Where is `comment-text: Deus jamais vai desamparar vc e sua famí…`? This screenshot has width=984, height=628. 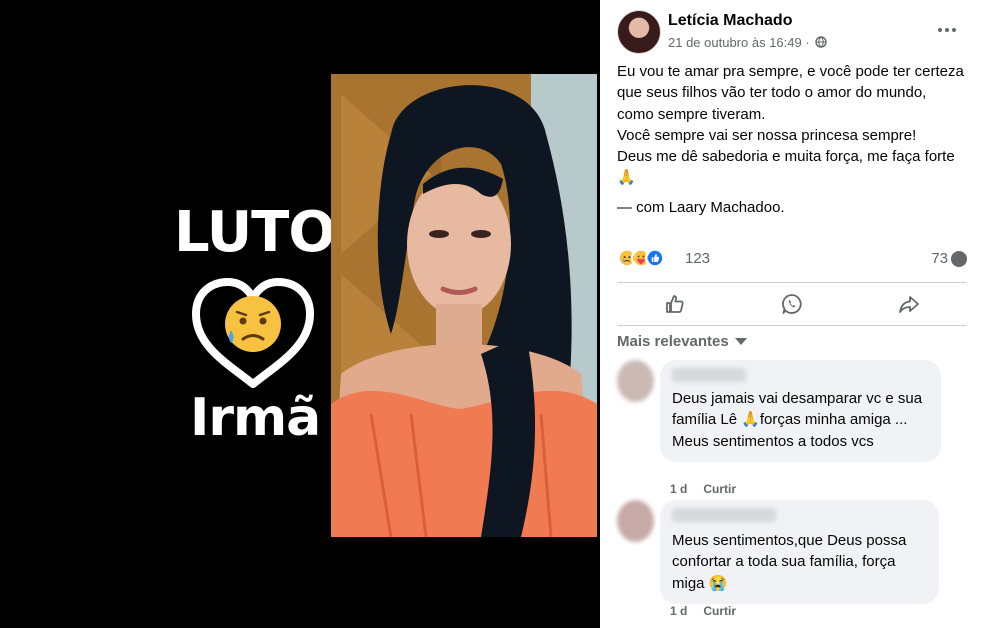 comment-text: Deus jamais vai desamparar vc e sua famí… is located at coordinates (797, 420).